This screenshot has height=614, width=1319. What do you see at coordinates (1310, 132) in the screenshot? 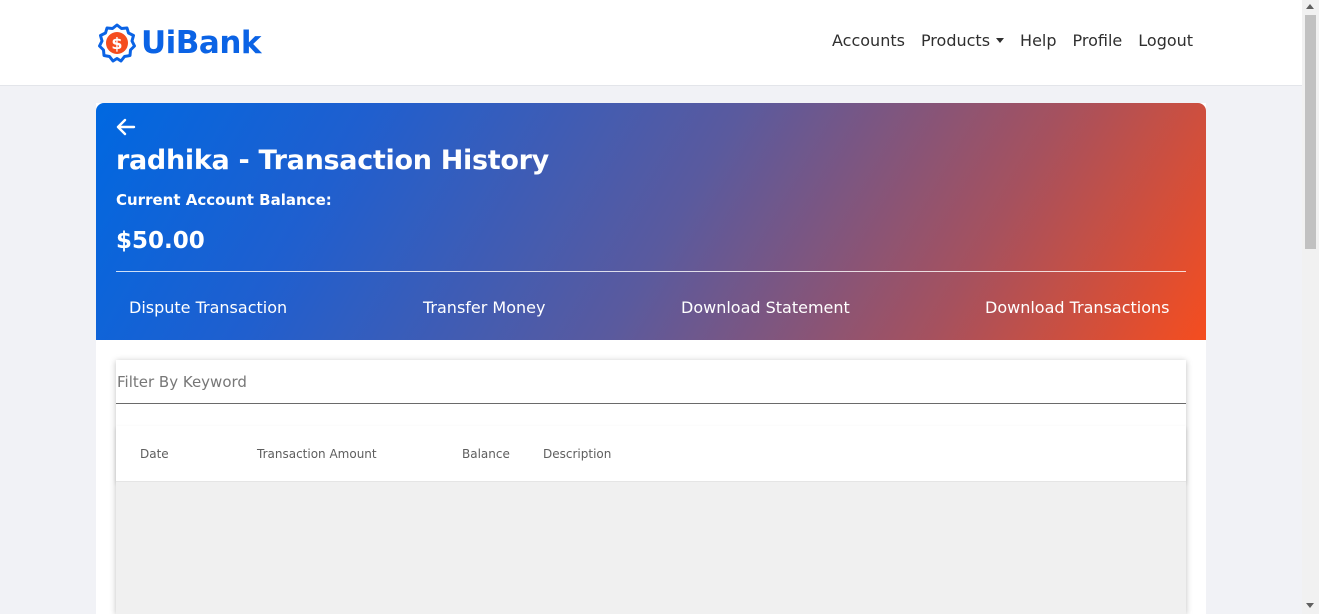
I see `scrollbar-thumb` at bounding box center [1310, 132].